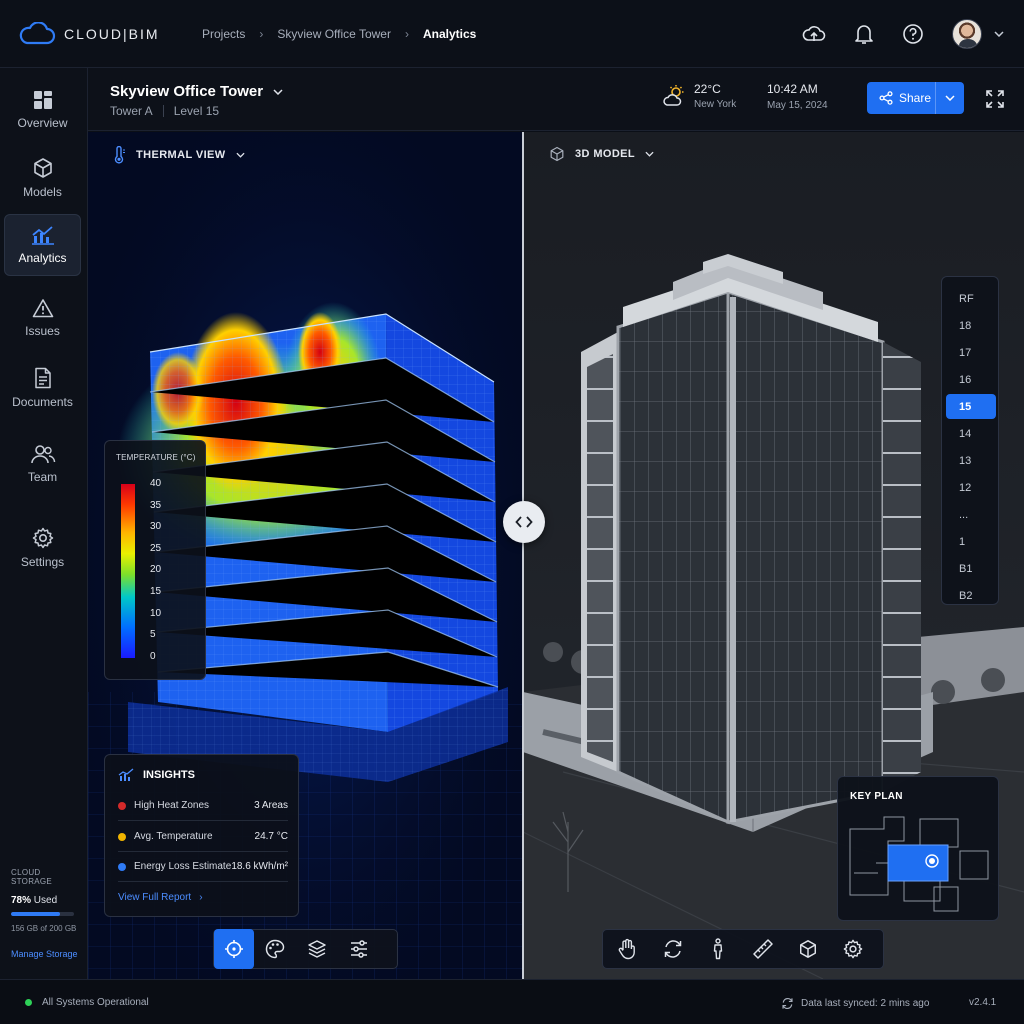 This screenshot has height=1024, width=1024. Describe the element at coordinates (42, 258) in the screenshot. I see `sidebar-item-label: Analytics` at that location.